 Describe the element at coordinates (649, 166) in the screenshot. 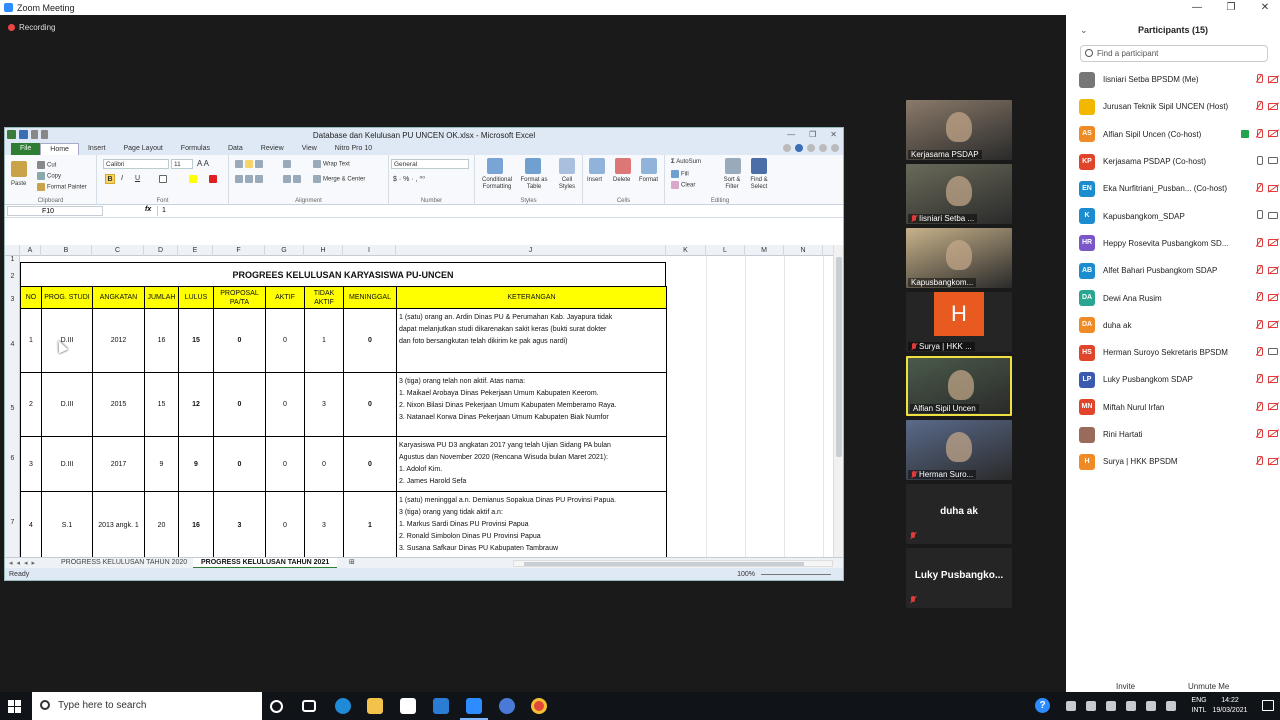

I see `format-cells-icon` at that location.